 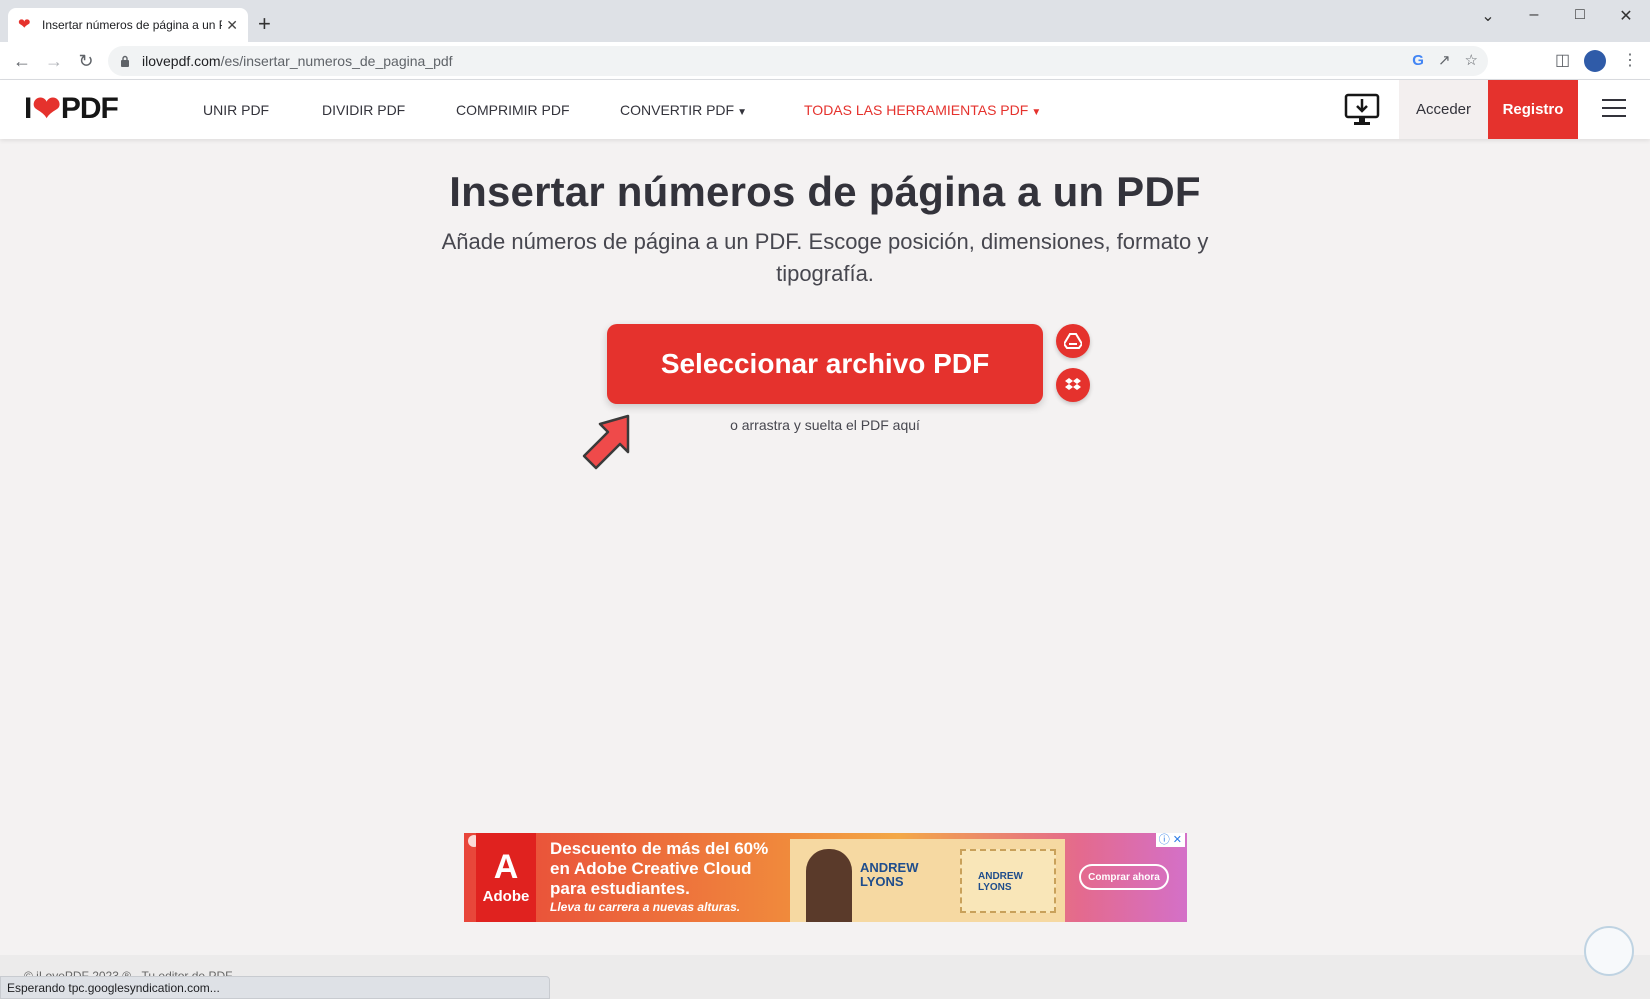 I want to click on nav-dividir-pdf: DIVIDIR PDF, so click(x=363, y=110).